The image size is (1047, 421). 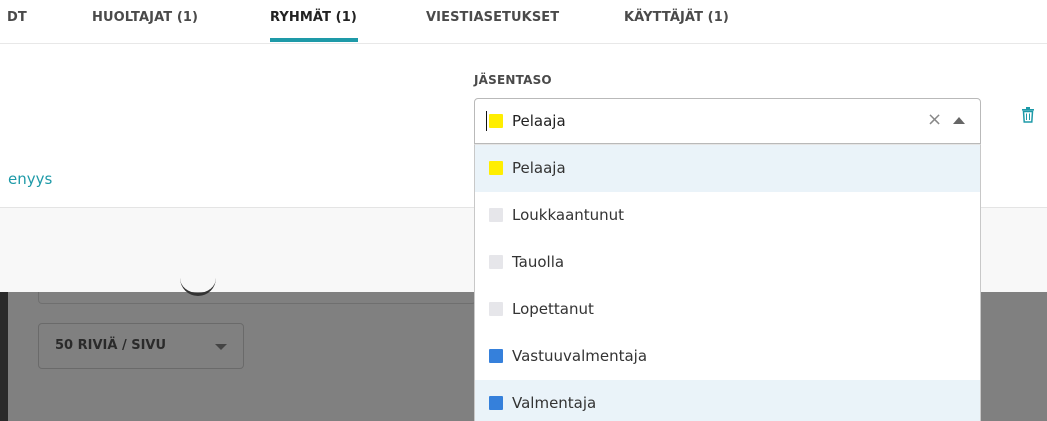 What do you see at coordinates (314, 40) in the screenshot?
I see `active-tab-indicator` at bounding box center [314, 40].